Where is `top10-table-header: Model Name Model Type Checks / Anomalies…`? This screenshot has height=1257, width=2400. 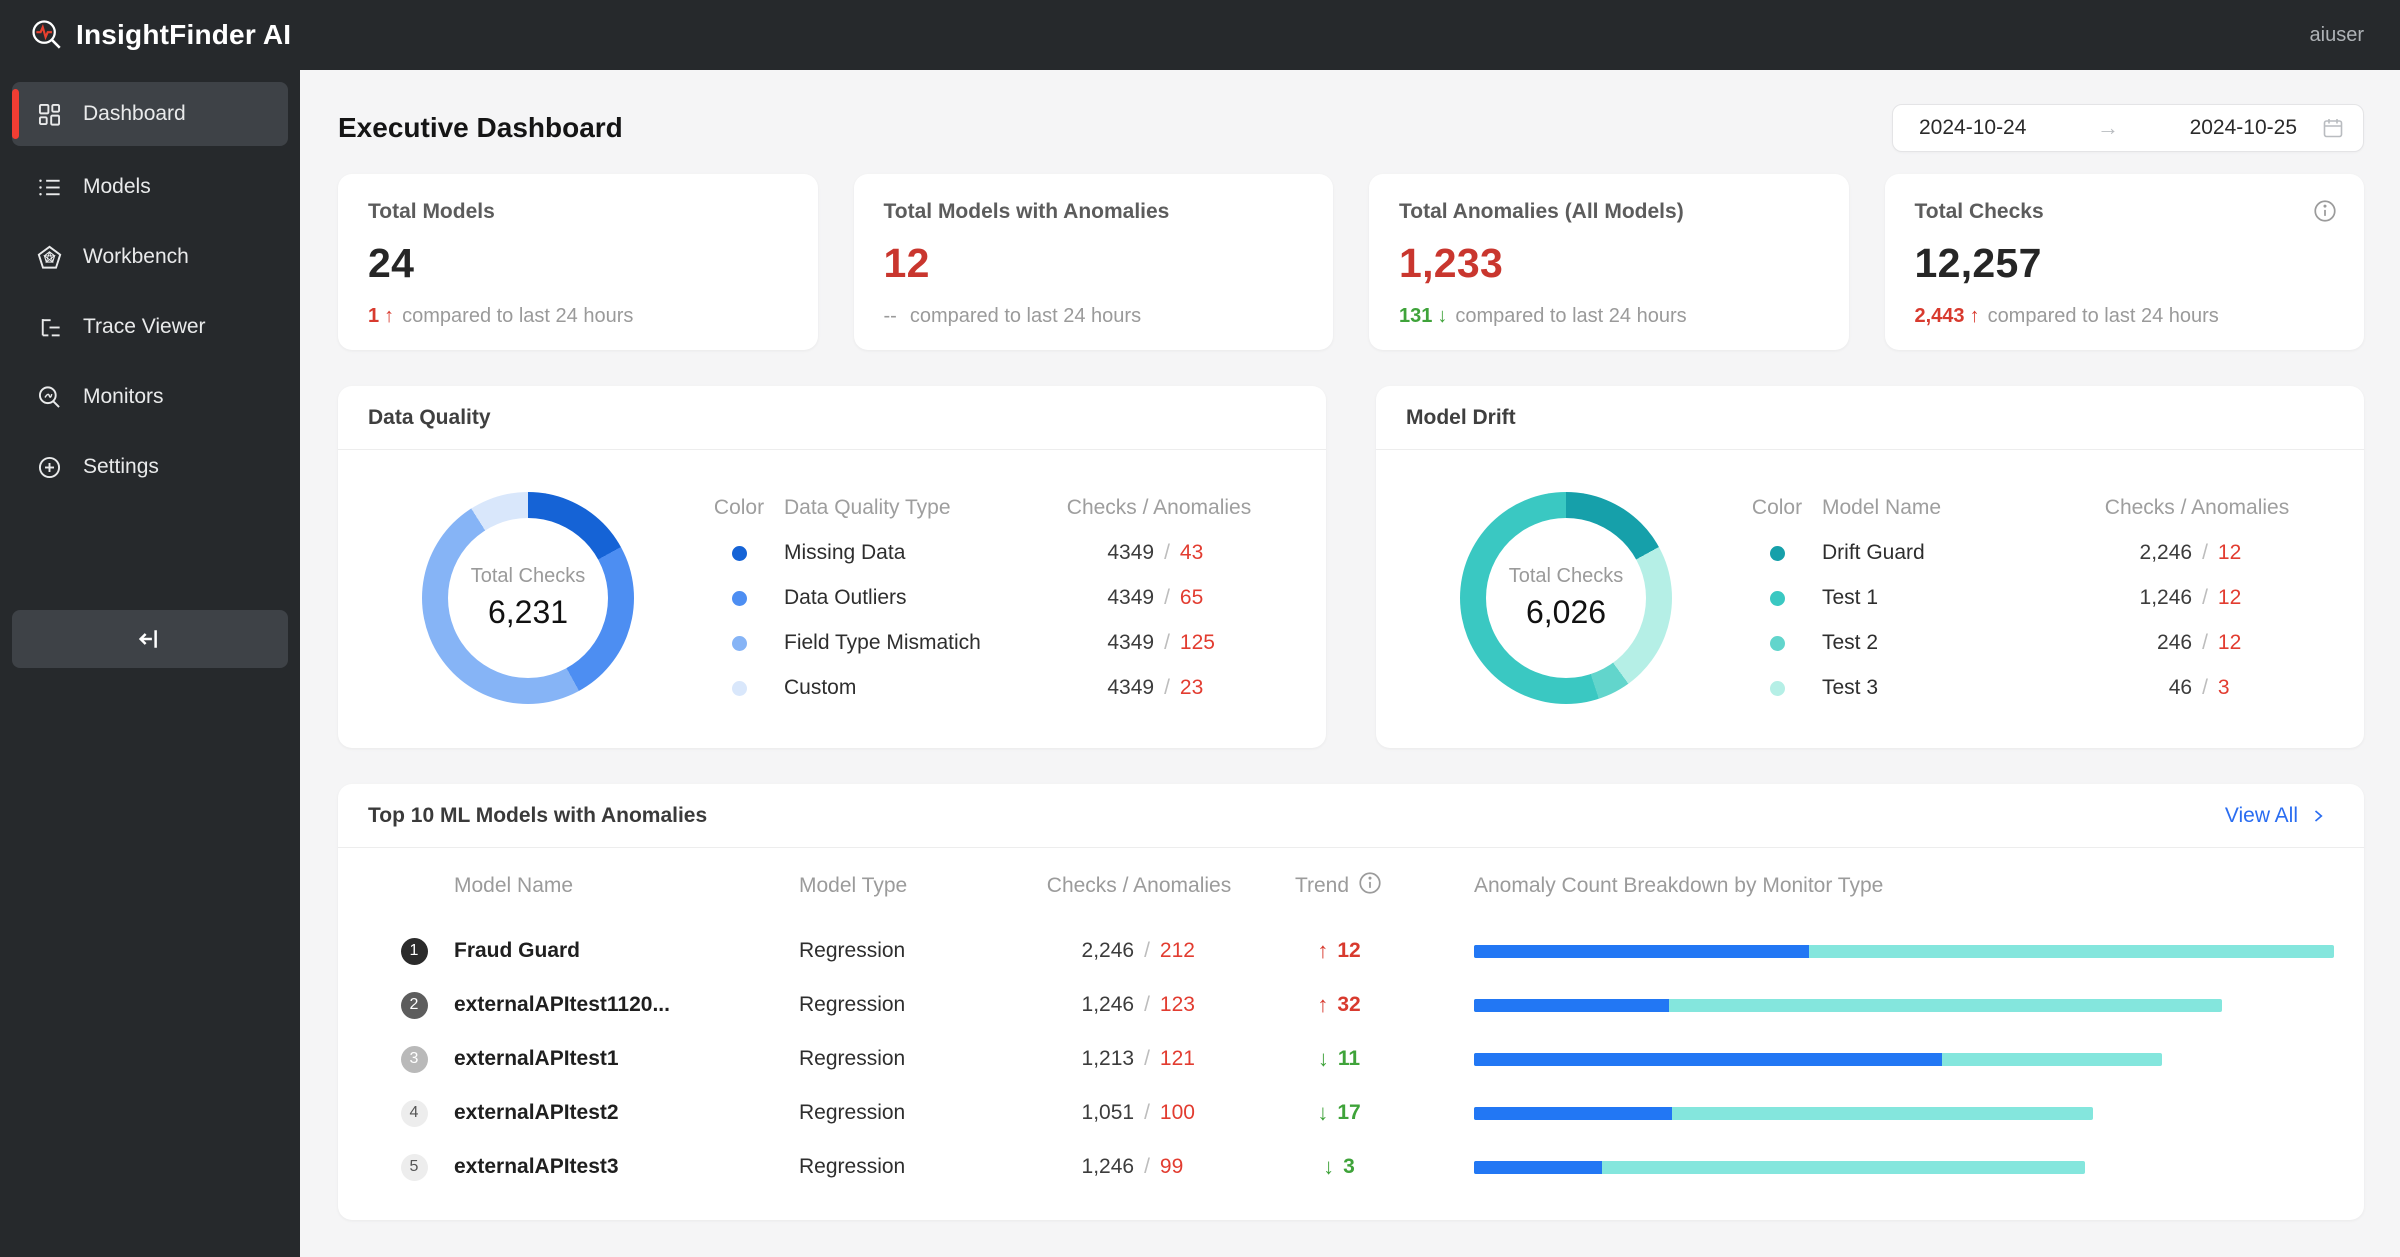 top10-table-header: Model Name Model Type Checks / Anomalies… is located at coordinates (1351, 886).